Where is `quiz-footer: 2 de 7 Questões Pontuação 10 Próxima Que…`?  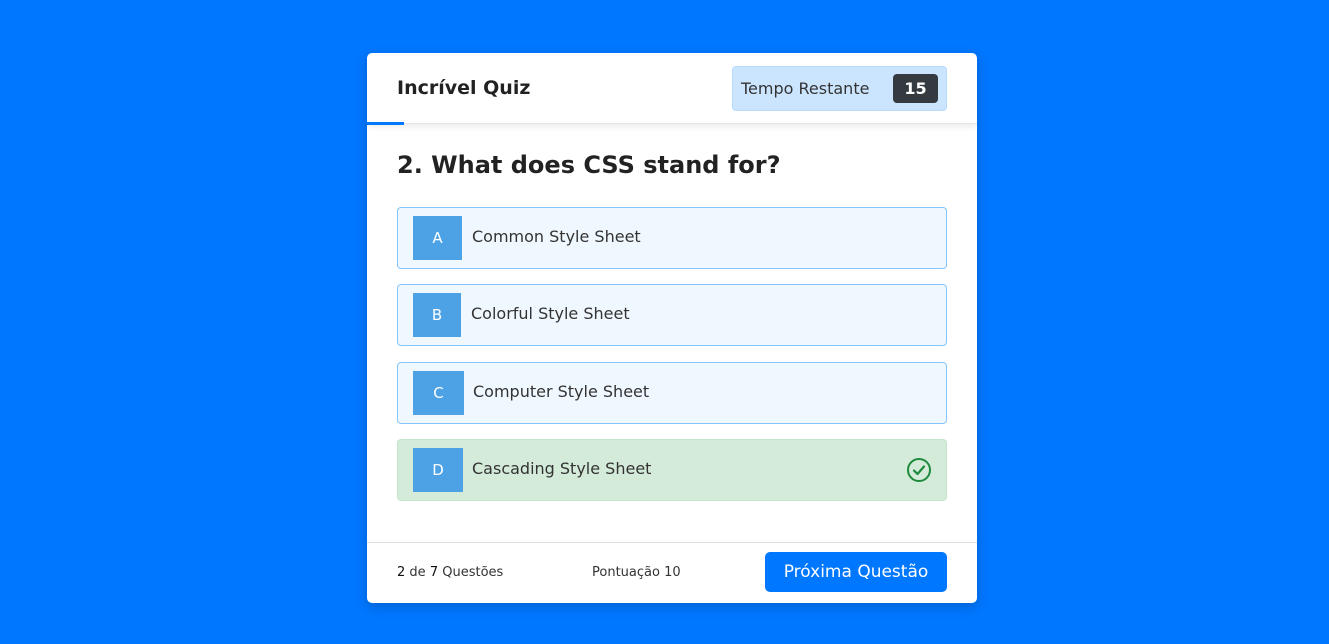 quiz-footer: 2 de 7 Questões Pontuação 10 Próxima Que… is located at coordinates (672, 572).